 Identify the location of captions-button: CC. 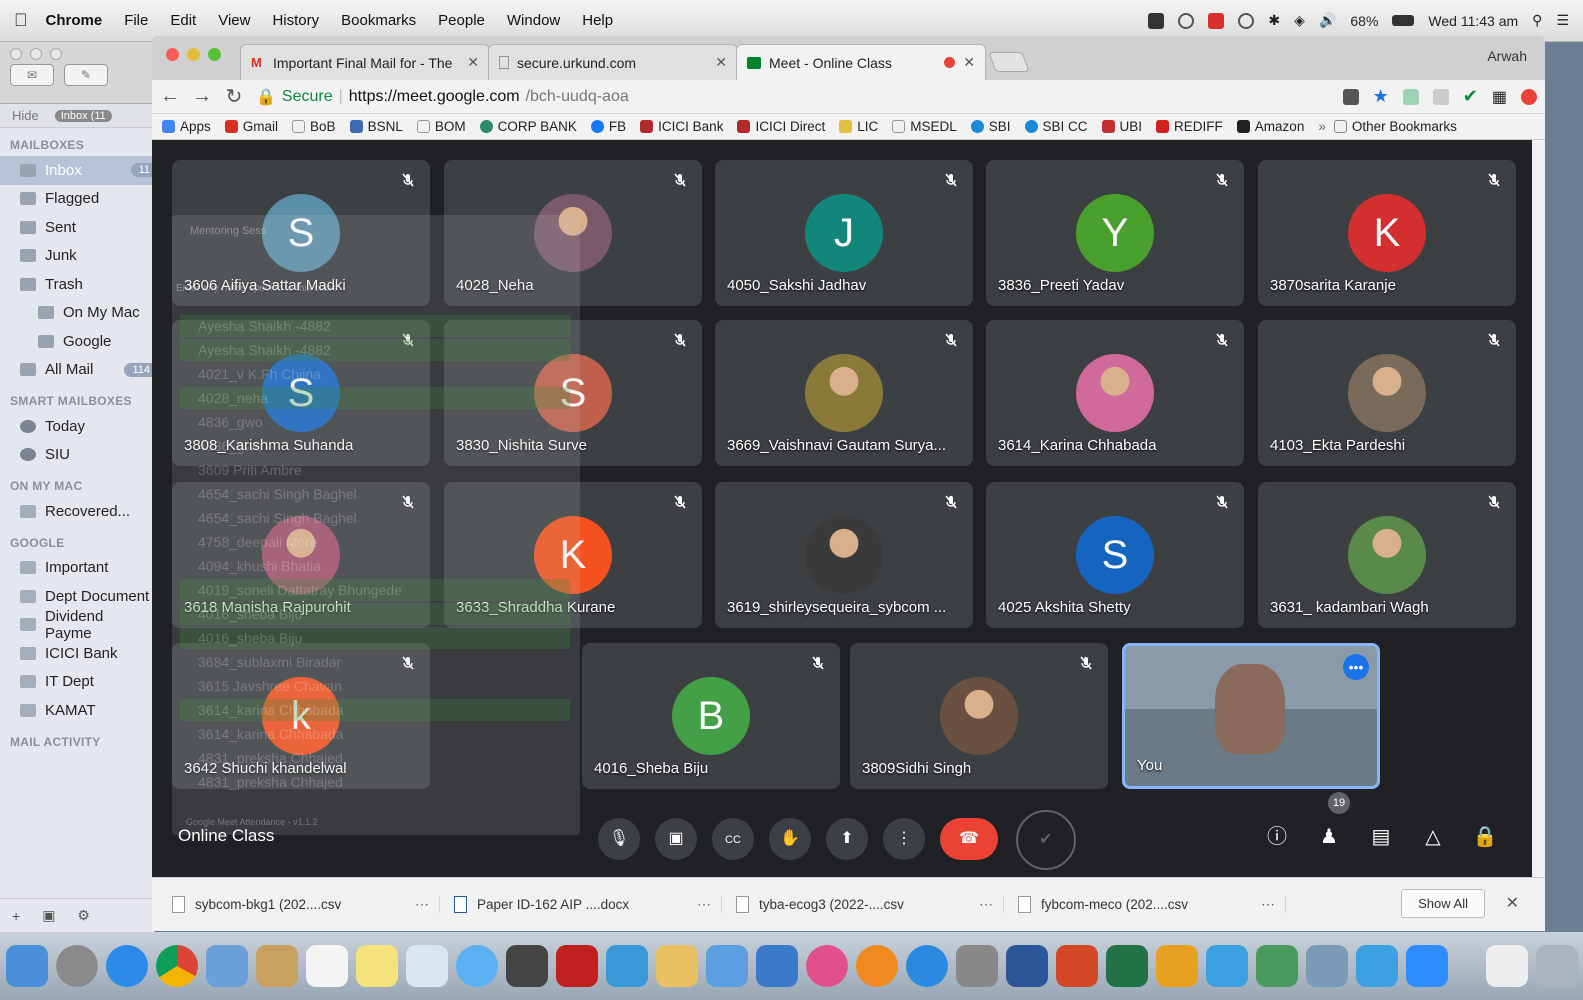
(733, 839).